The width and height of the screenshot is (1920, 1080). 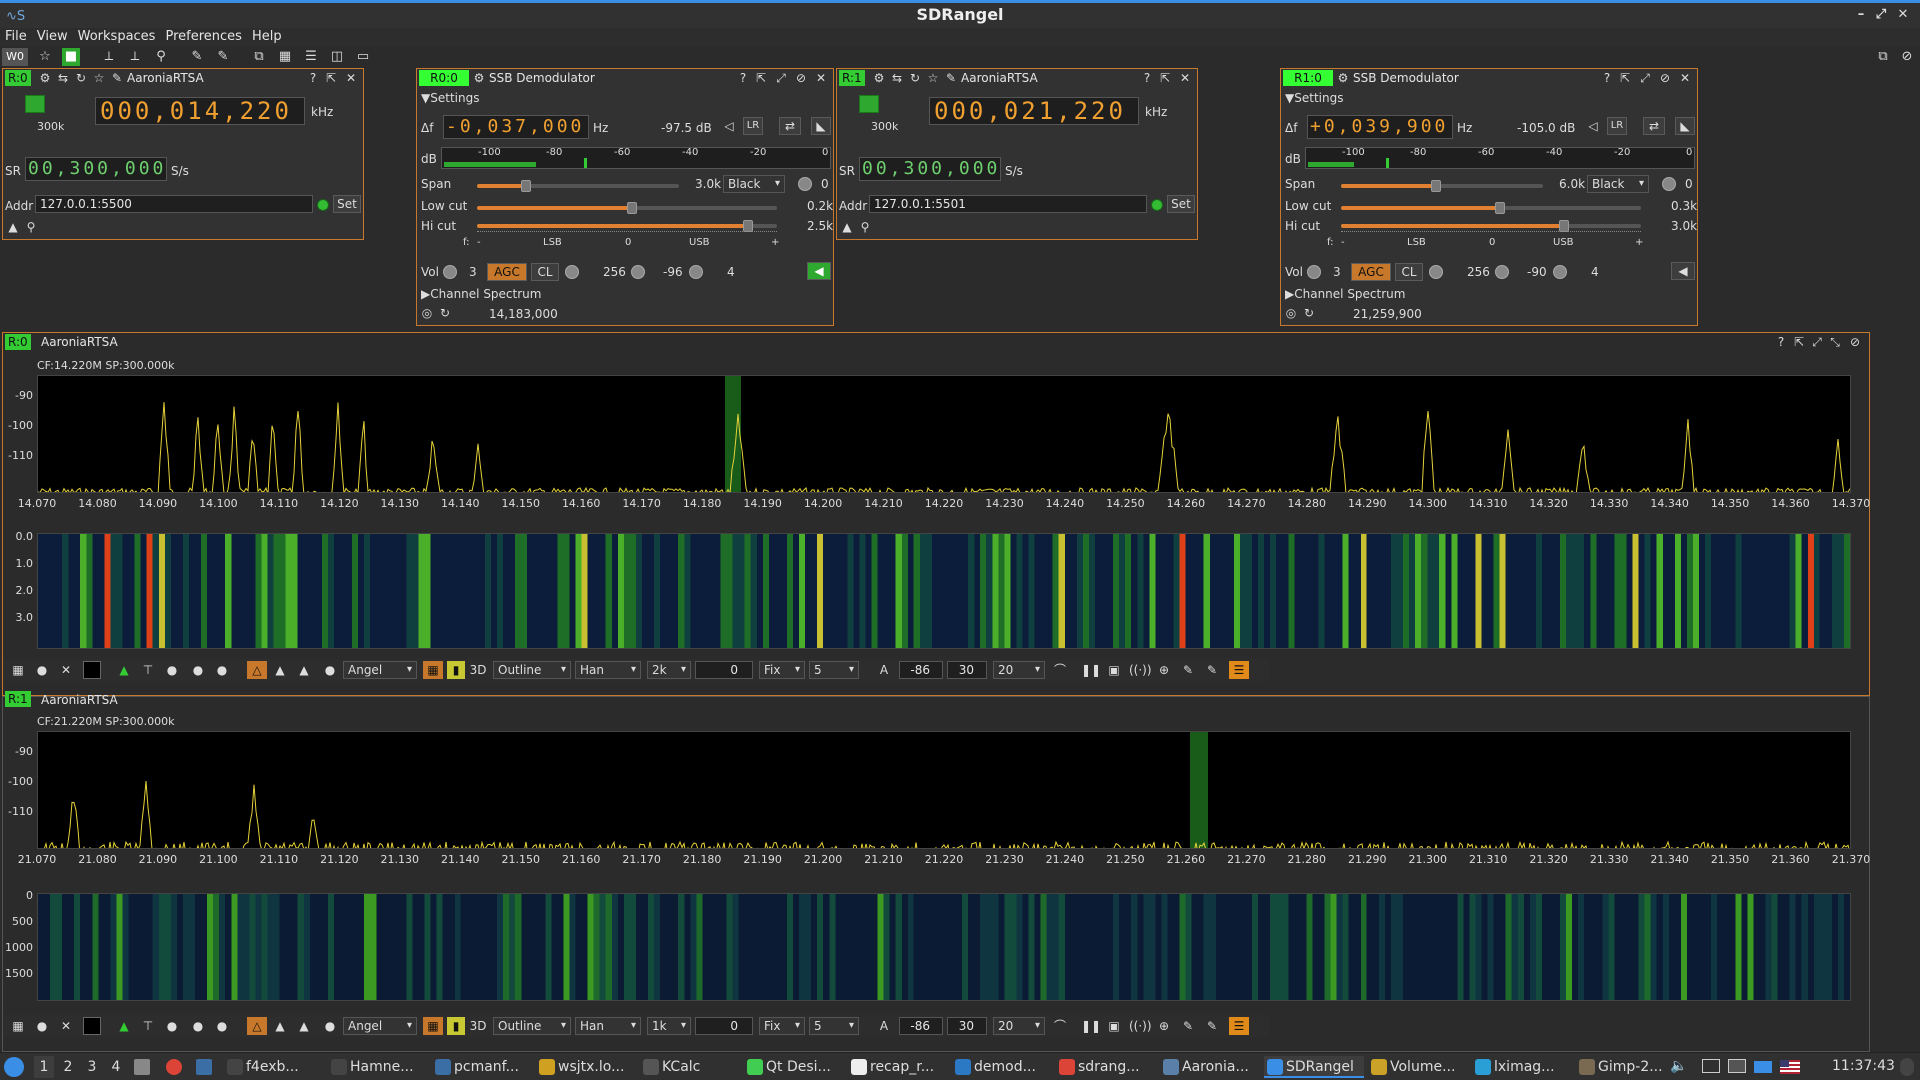 I want to click on gear-icon: ⚙, so click(x=1343, y=78).